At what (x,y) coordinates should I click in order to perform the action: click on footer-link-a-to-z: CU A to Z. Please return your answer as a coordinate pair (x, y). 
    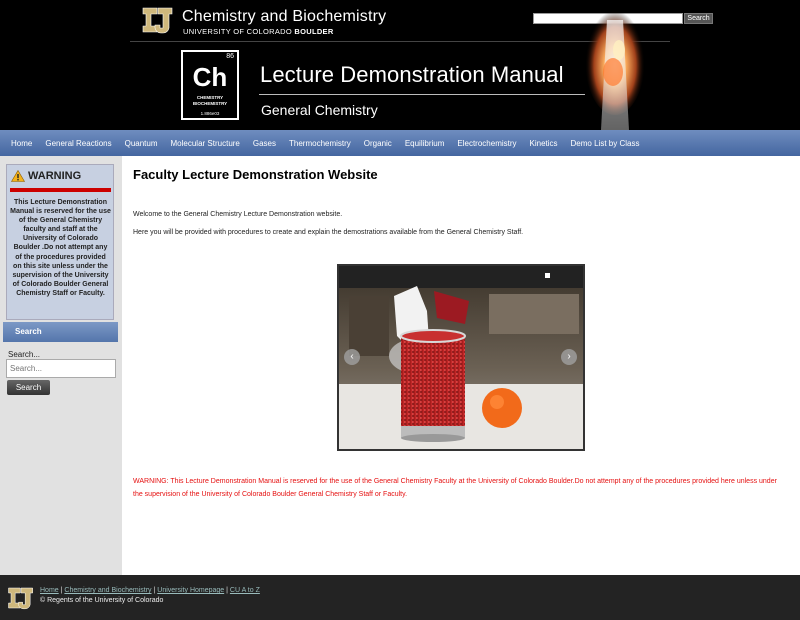
    Looking at the image, I should click on (245, 590).